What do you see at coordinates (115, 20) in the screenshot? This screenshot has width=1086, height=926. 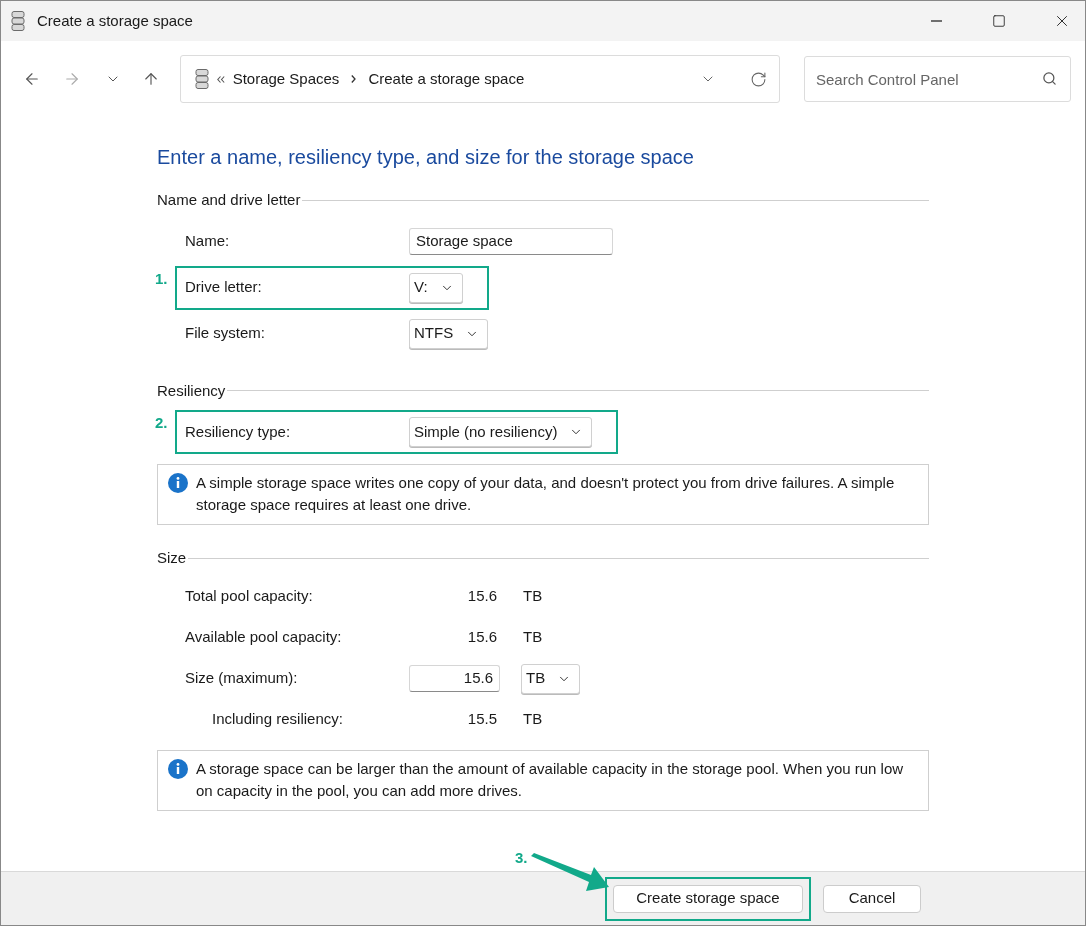 I see `window-title: Create a storage space` at bounding box center [115, 20].